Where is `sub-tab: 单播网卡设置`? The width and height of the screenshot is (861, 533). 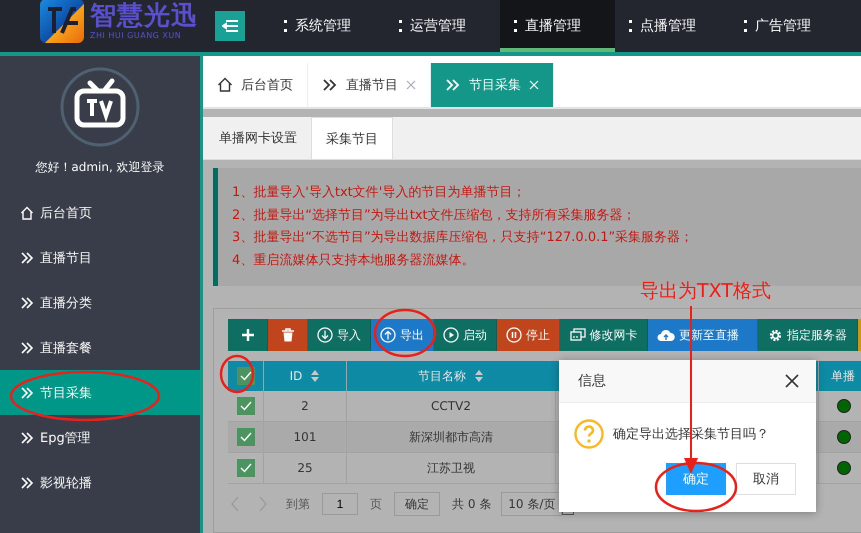
sub-tab: 单播网卡设置 is located at coordinates (258, 138).